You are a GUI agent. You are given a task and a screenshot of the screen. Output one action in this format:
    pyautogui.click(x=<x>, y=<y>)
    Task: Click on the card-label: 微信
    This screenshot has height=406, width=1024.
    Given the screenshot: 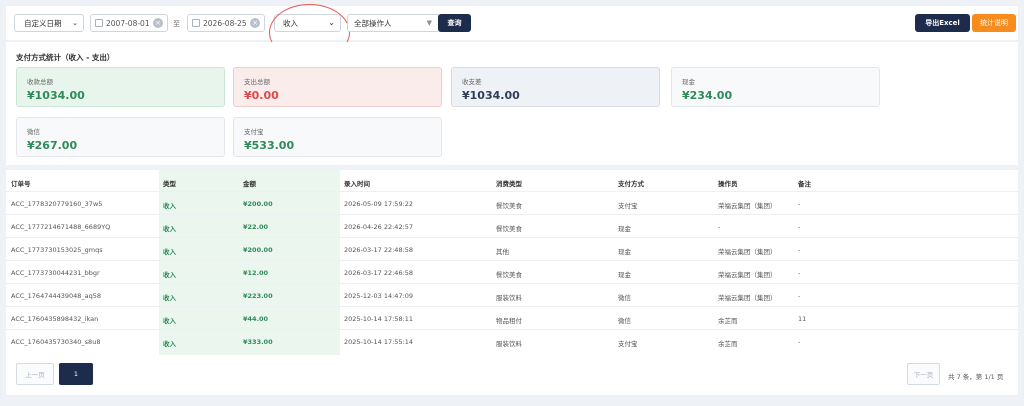 What is the action you would take?
    pyautogui.click(x=33, y=132)
    